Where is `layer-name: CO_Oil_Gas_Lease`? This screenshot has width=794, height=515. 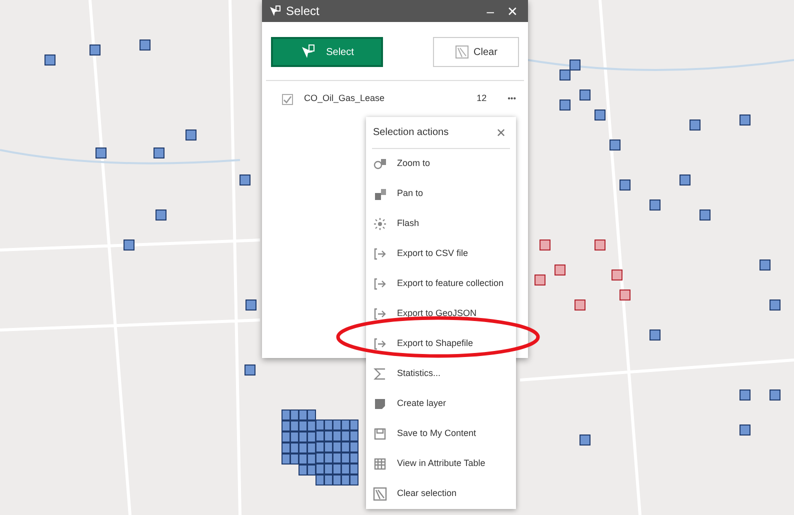 layer-name: CO_Oil_Gas_Lease is located at coordinates (344, 99).